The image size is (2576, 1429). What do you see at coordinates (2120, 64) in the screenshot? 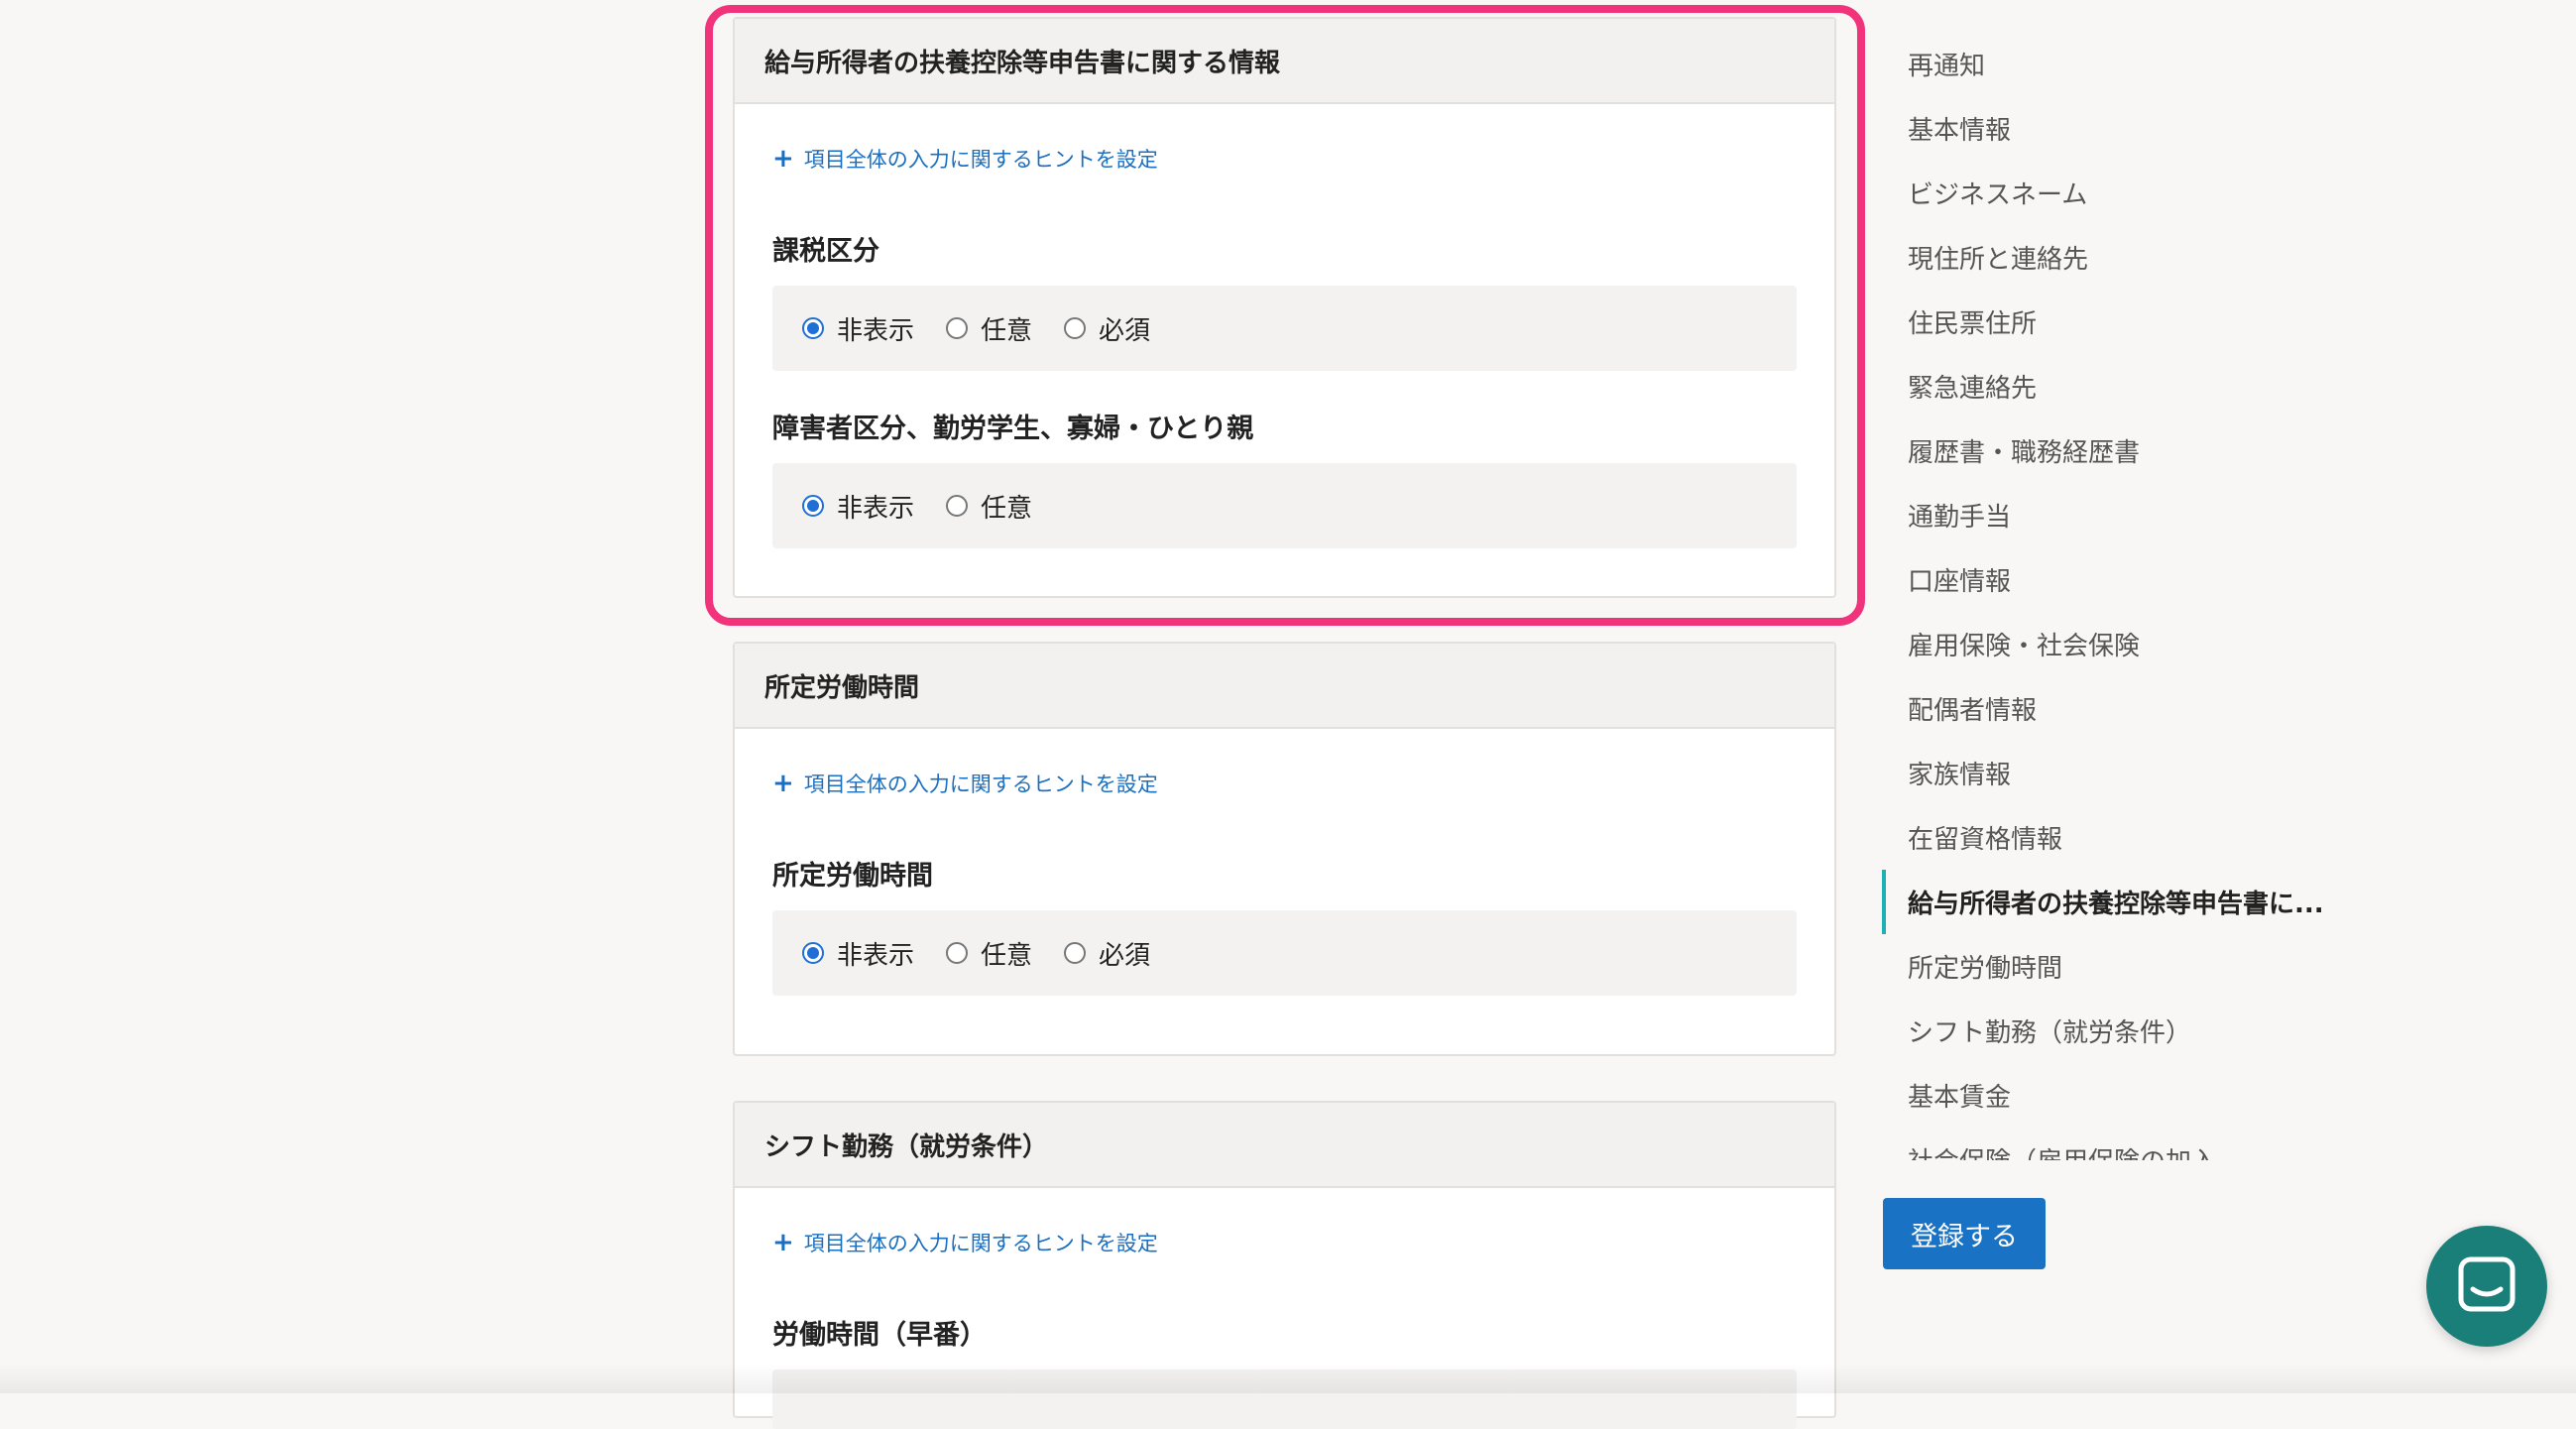
I see `nav-item-renotify: 再通知` at bounding box center [2120, 64].